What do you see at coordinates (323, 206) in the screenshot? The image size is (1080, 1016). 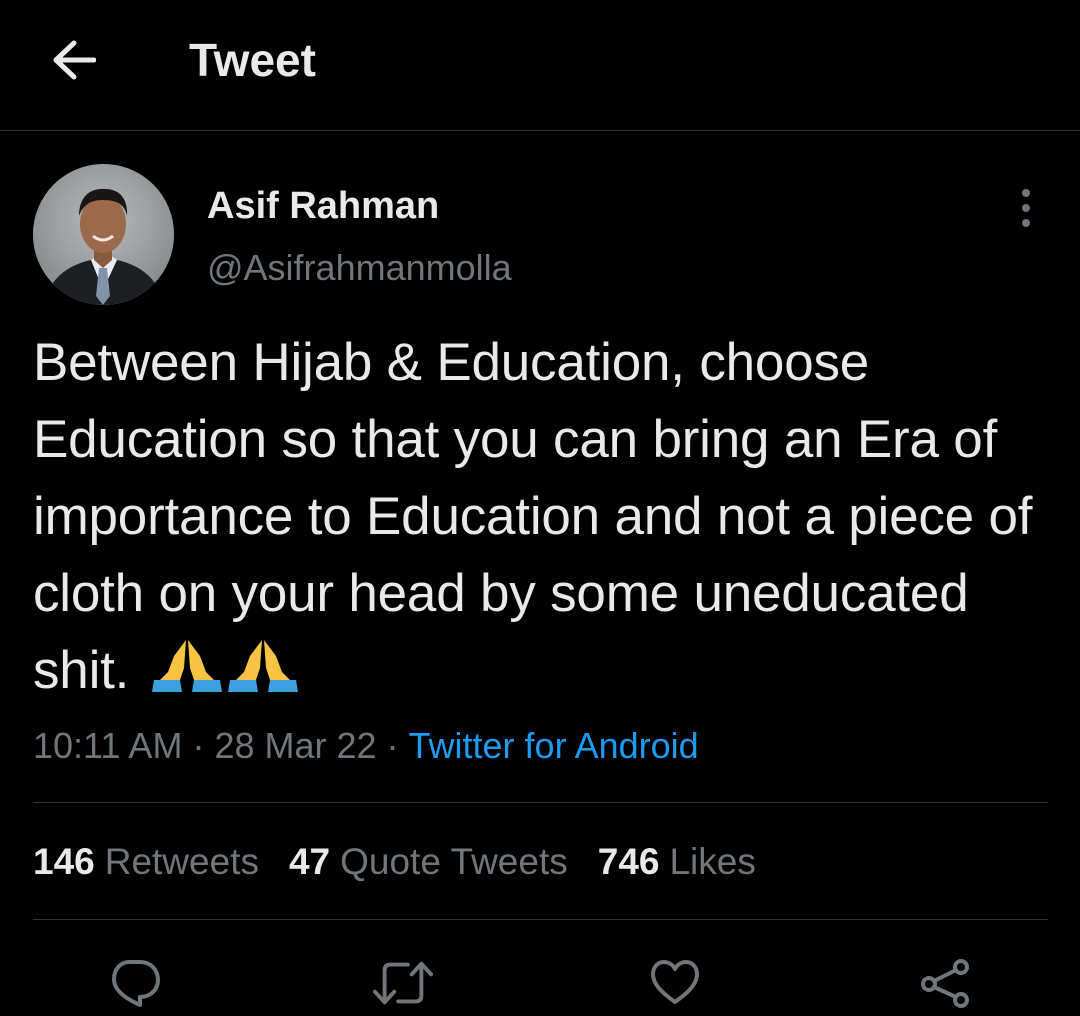 I see `author-name: Asif Rahman` at bounding box center [323, 206].